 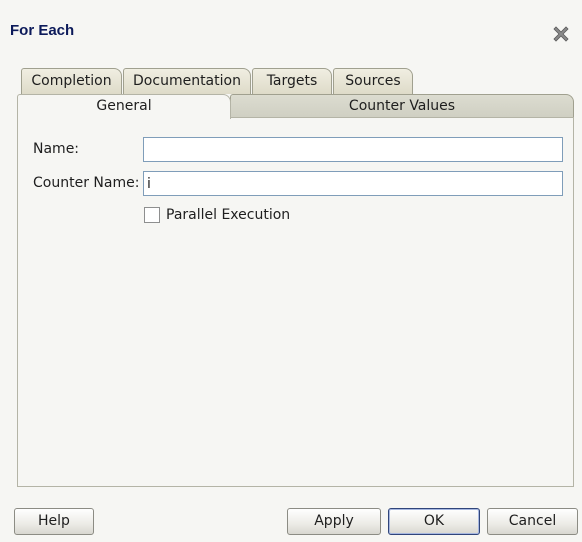 I want to click on tab-general: General, so click(x=124, y=106).